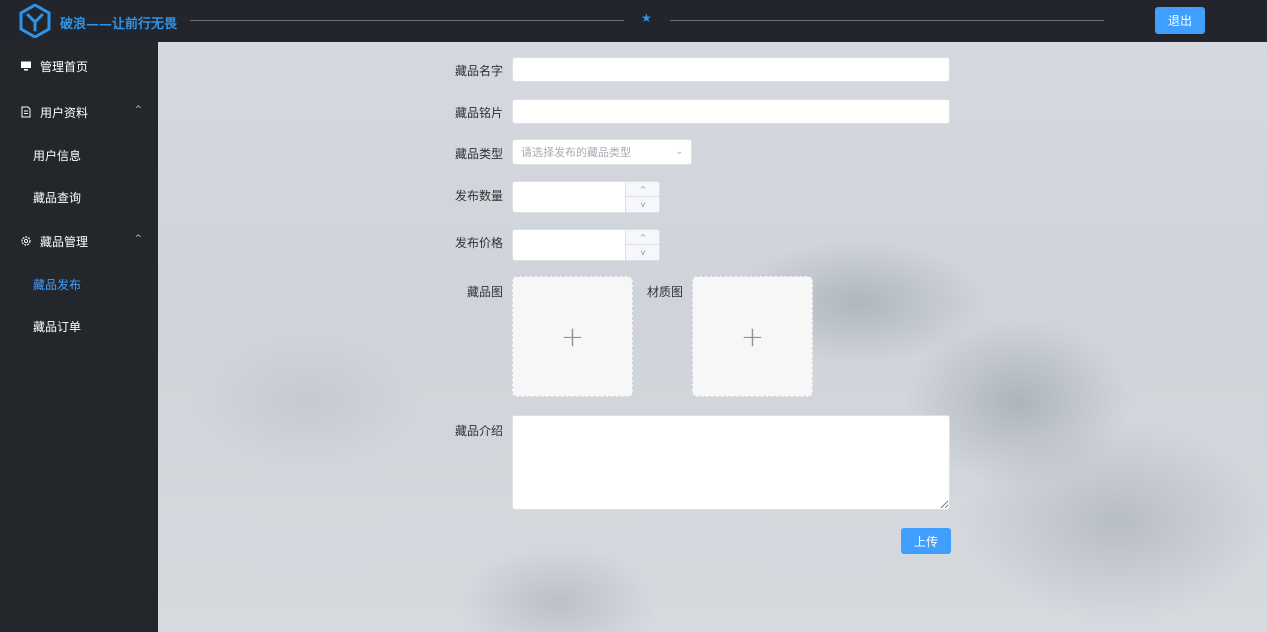 This screenshot has width=1267, height=632. Describe the element at coordinates (57, 326) in the screenshot. I see `sidebar-item-label: 藏品订单` at that location.